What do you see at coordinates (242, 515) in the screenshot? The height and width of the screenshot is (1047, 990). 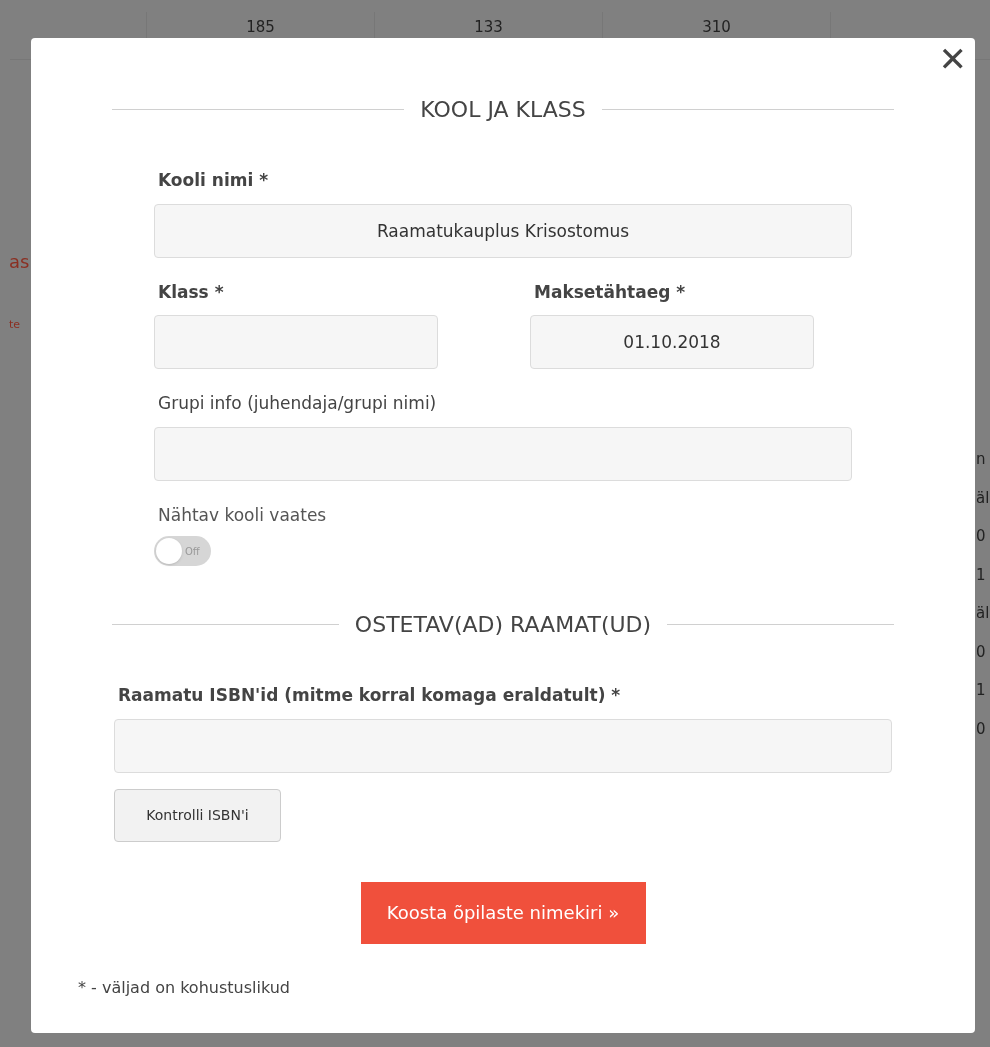 I see `field-label: Nähtav kooli vaates` at bounding box center [242, 515].